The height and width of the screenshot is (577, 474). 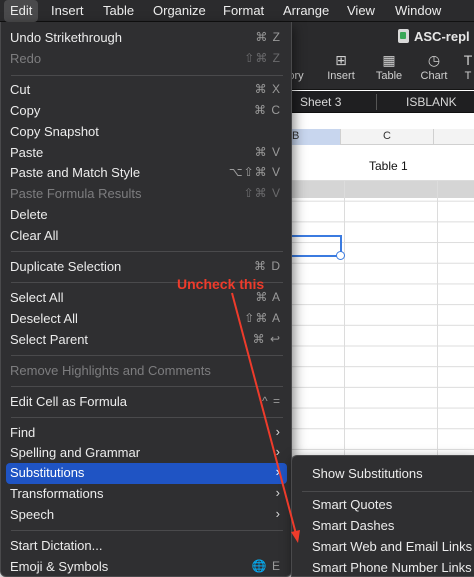 I want to click on menu-item-label: Select Parent, so click(x=49, y=339).